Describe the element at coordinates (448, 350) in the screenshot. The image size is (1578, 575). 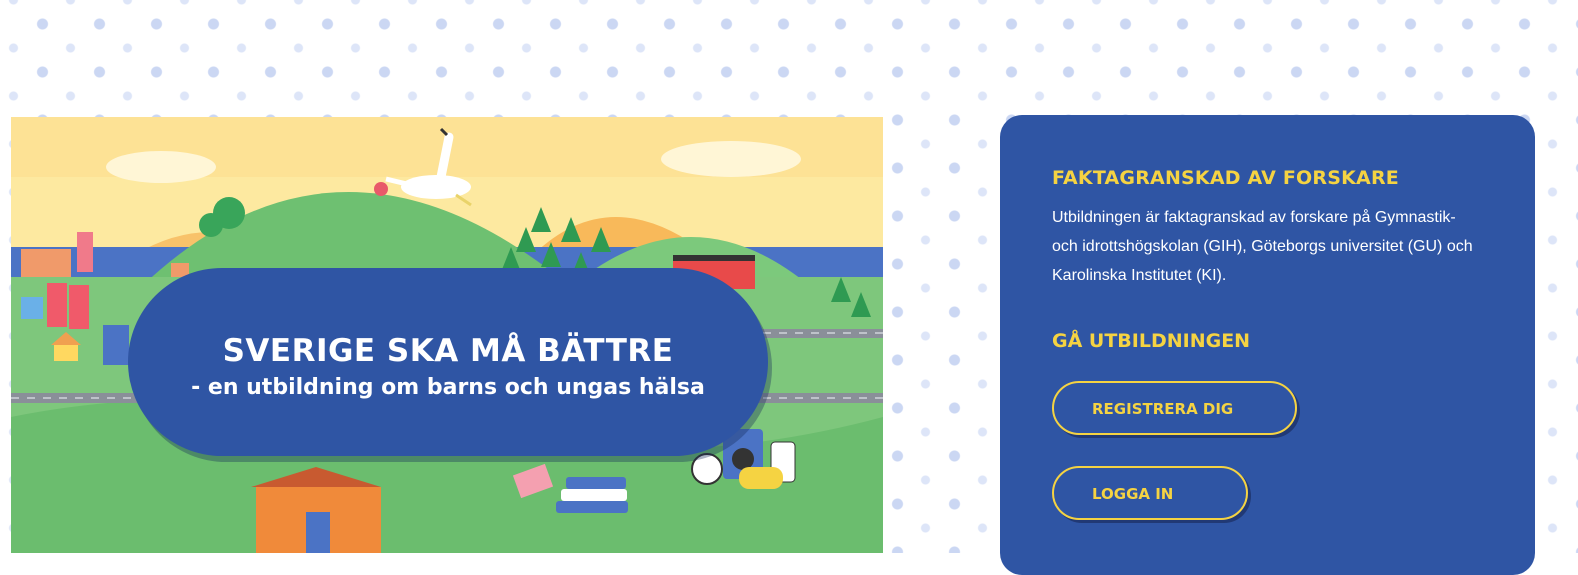
I see `hero-title: SVERIGE SKA MÅ BÄTTRE` at that location.